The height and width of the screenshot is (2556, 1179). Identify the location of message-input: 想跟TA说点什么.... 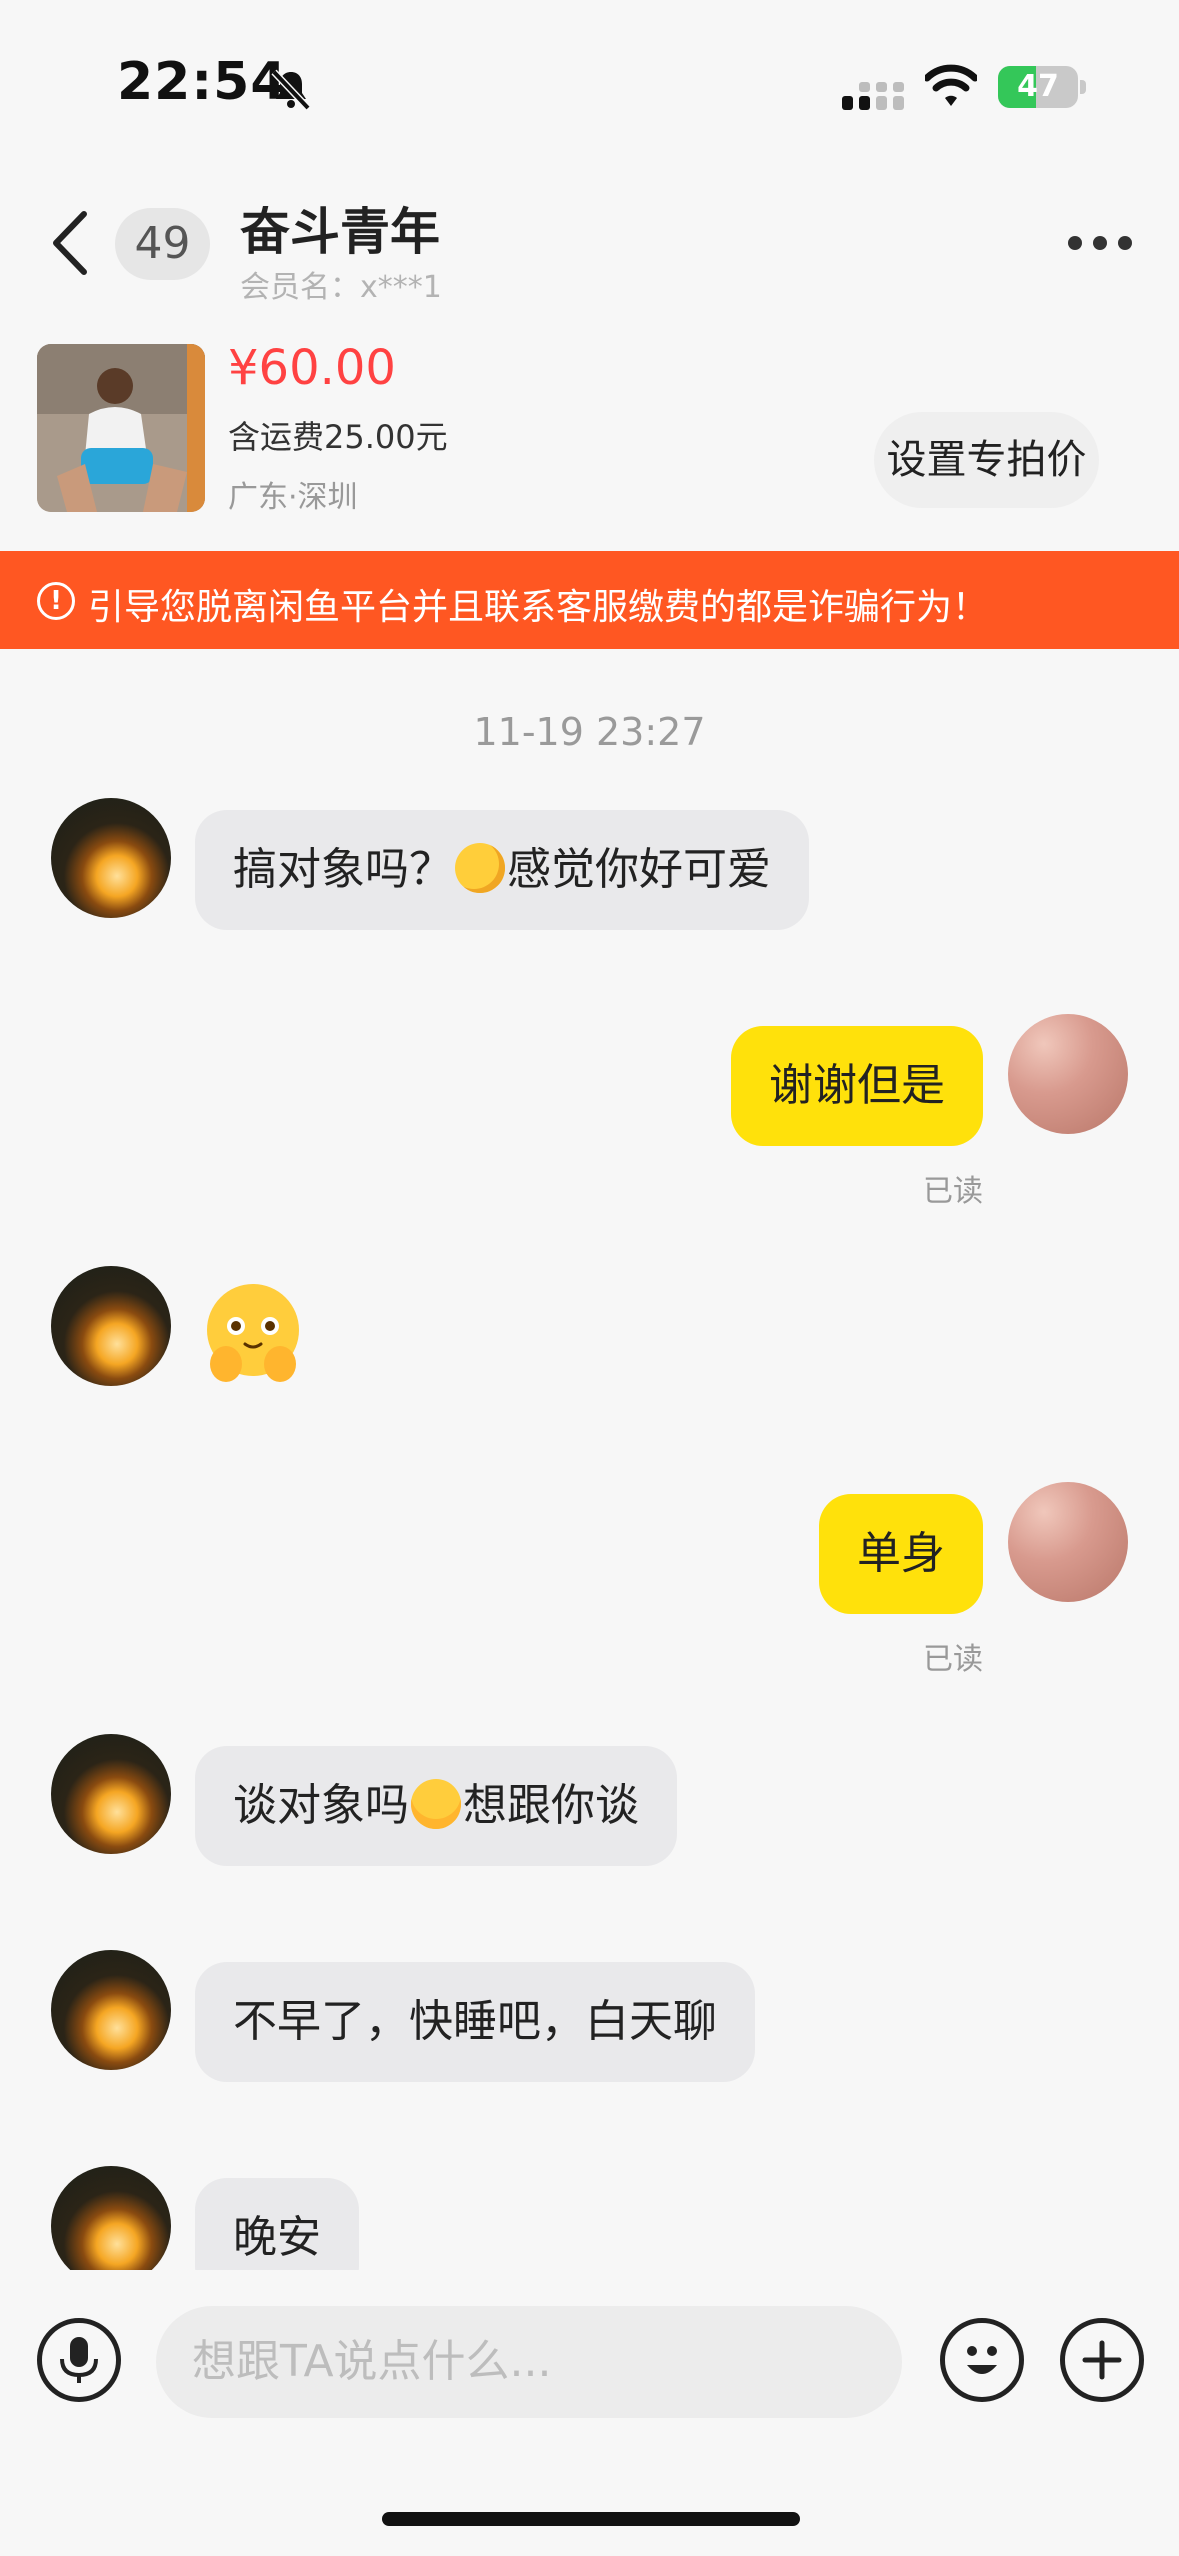
(529, 2362).